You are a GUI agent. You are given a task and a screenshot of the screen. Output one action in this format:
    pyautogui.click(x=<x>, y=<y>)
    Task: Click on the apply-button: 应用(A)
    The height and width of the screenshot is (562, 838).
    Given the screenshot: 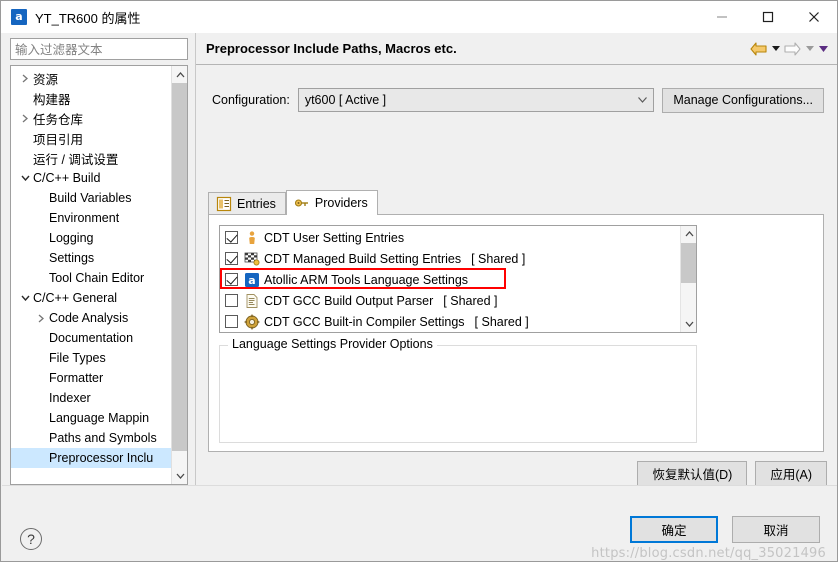 What is the action you would take?
    pyautogui.click(x=791, y=473)
    